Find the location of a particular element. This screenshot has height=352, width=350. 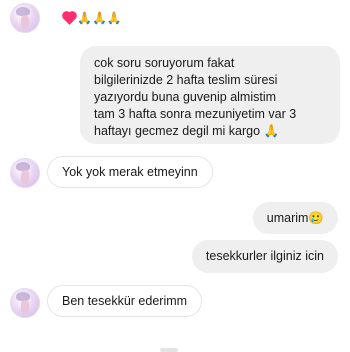

praying-hands-icon: 🙏🙏🙏 is located at coordinates (99, 18).